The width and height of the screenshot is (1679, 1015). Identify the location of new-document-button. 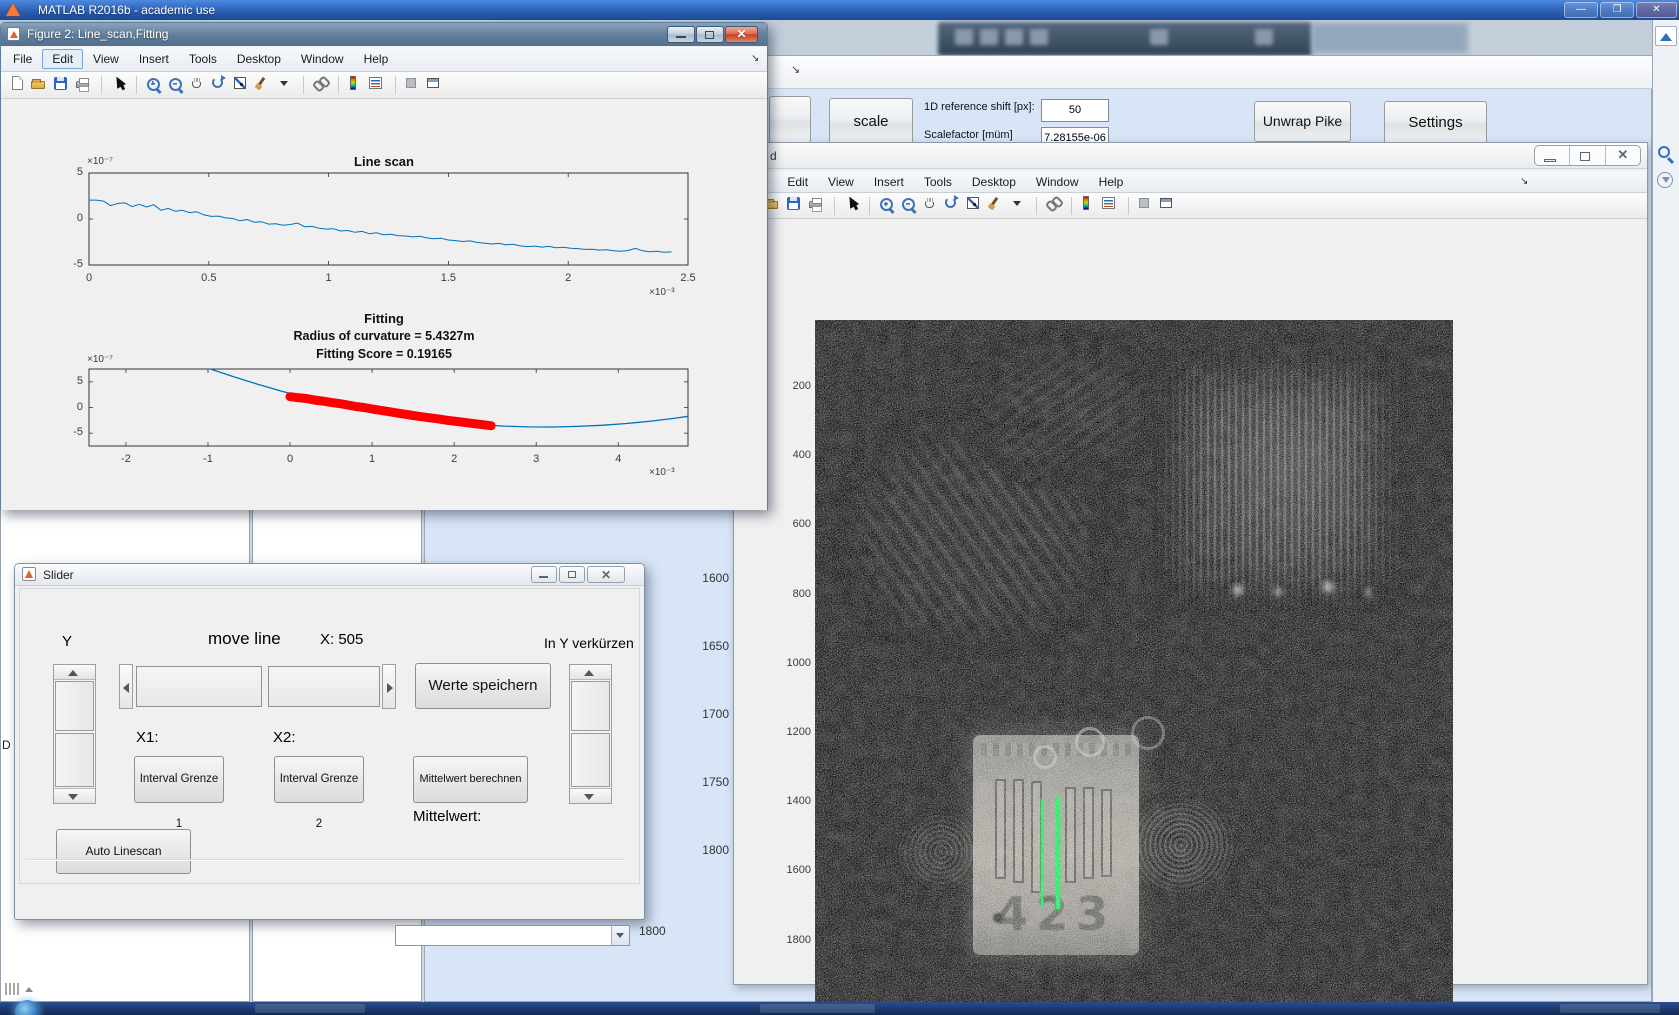
(18, 85).